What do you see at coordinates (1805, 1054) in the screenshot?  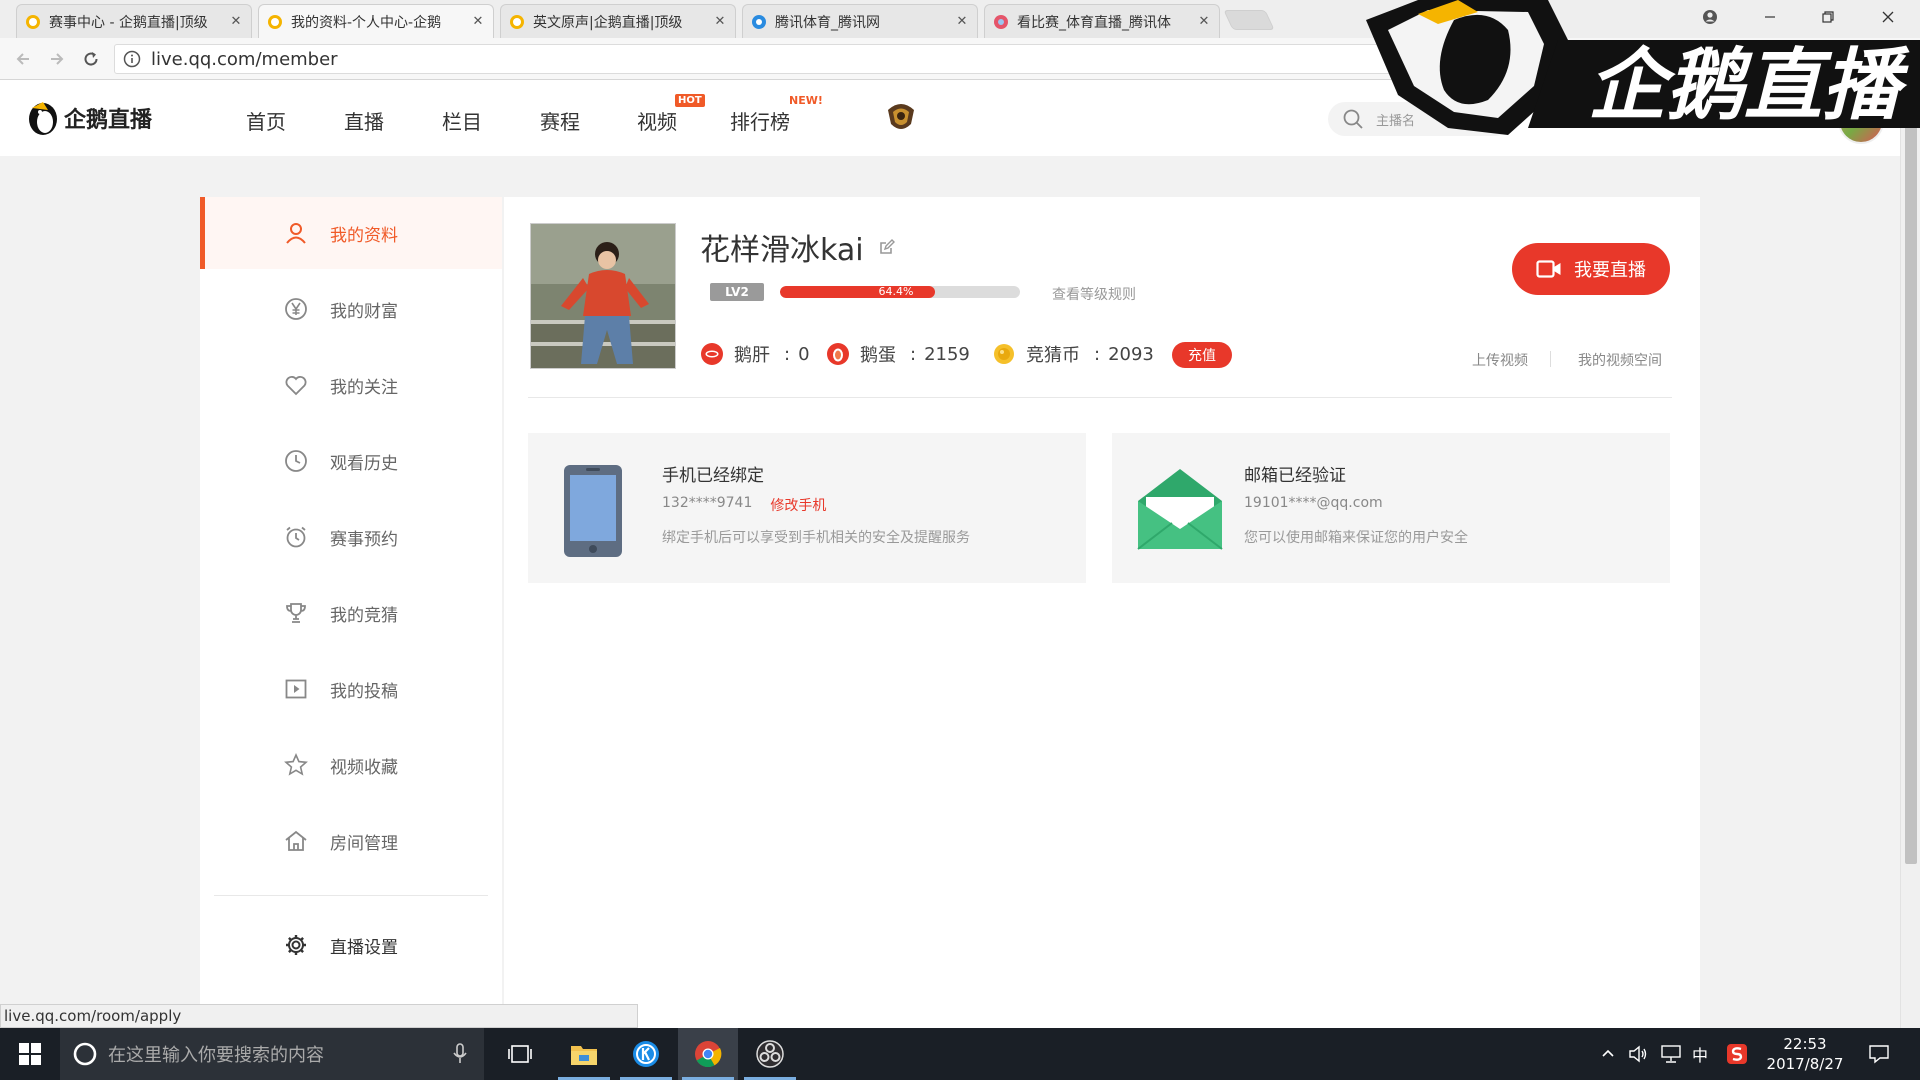 I see `taskbar-clock: 22:53 2017/8/27` at bounding box center [1805, 1054].